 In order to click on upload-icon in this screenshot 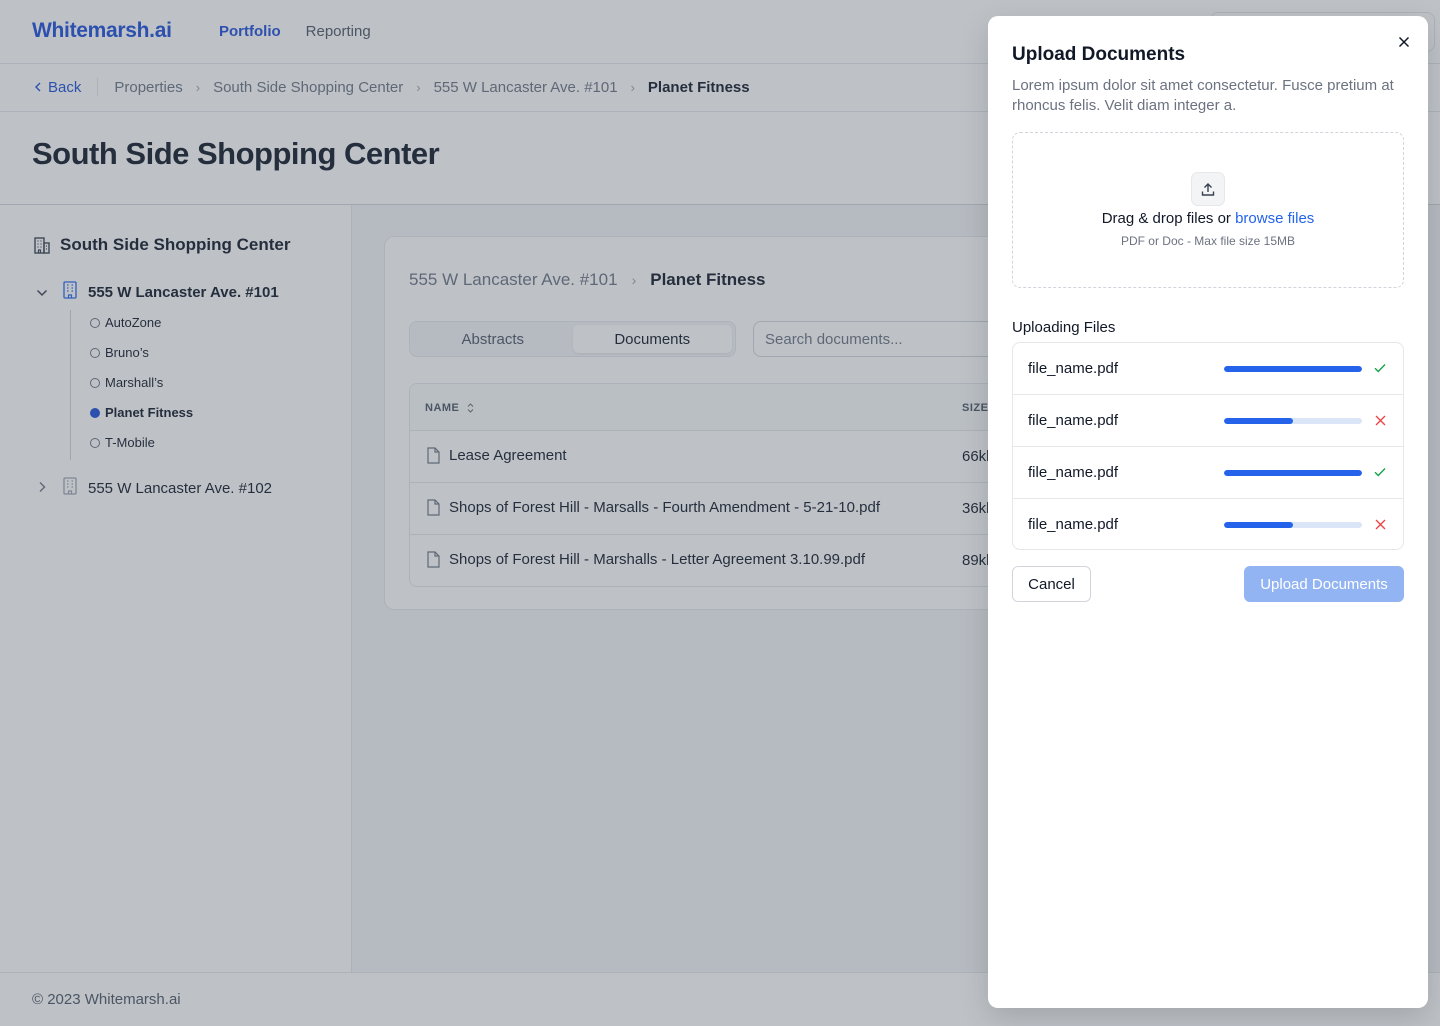, I will do `click(1208, 189)`.